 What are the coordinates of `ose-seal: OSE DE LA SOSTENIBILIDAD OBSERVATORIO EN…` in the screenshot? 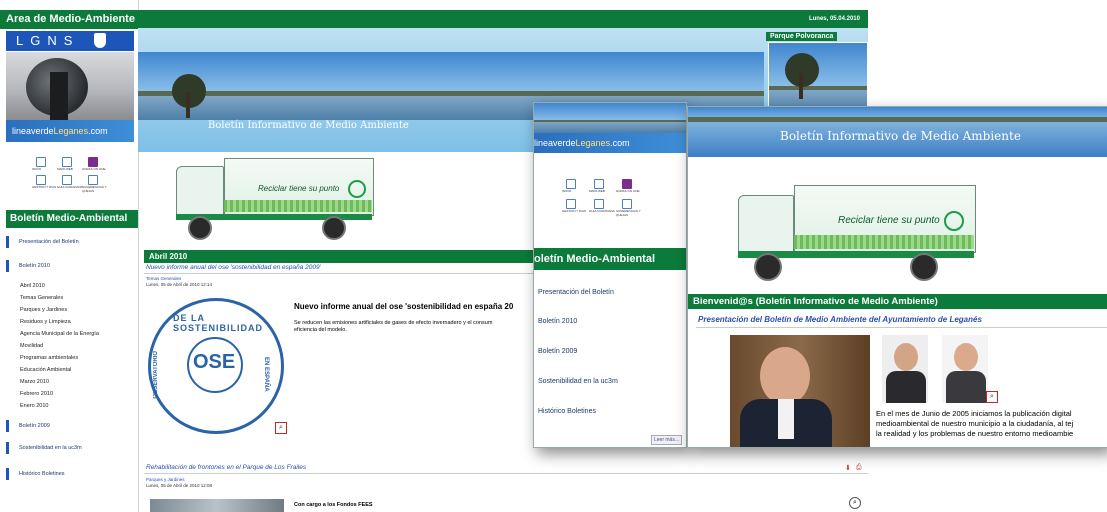 It's located at (216, 366).